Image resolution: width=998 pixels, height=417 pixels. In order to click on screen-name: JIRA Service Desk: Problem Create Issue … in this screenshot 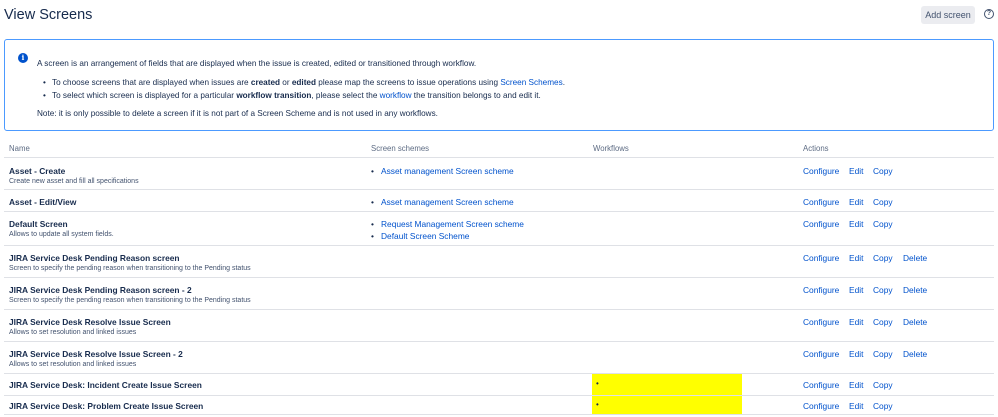, I will do `click(106, 406)`.